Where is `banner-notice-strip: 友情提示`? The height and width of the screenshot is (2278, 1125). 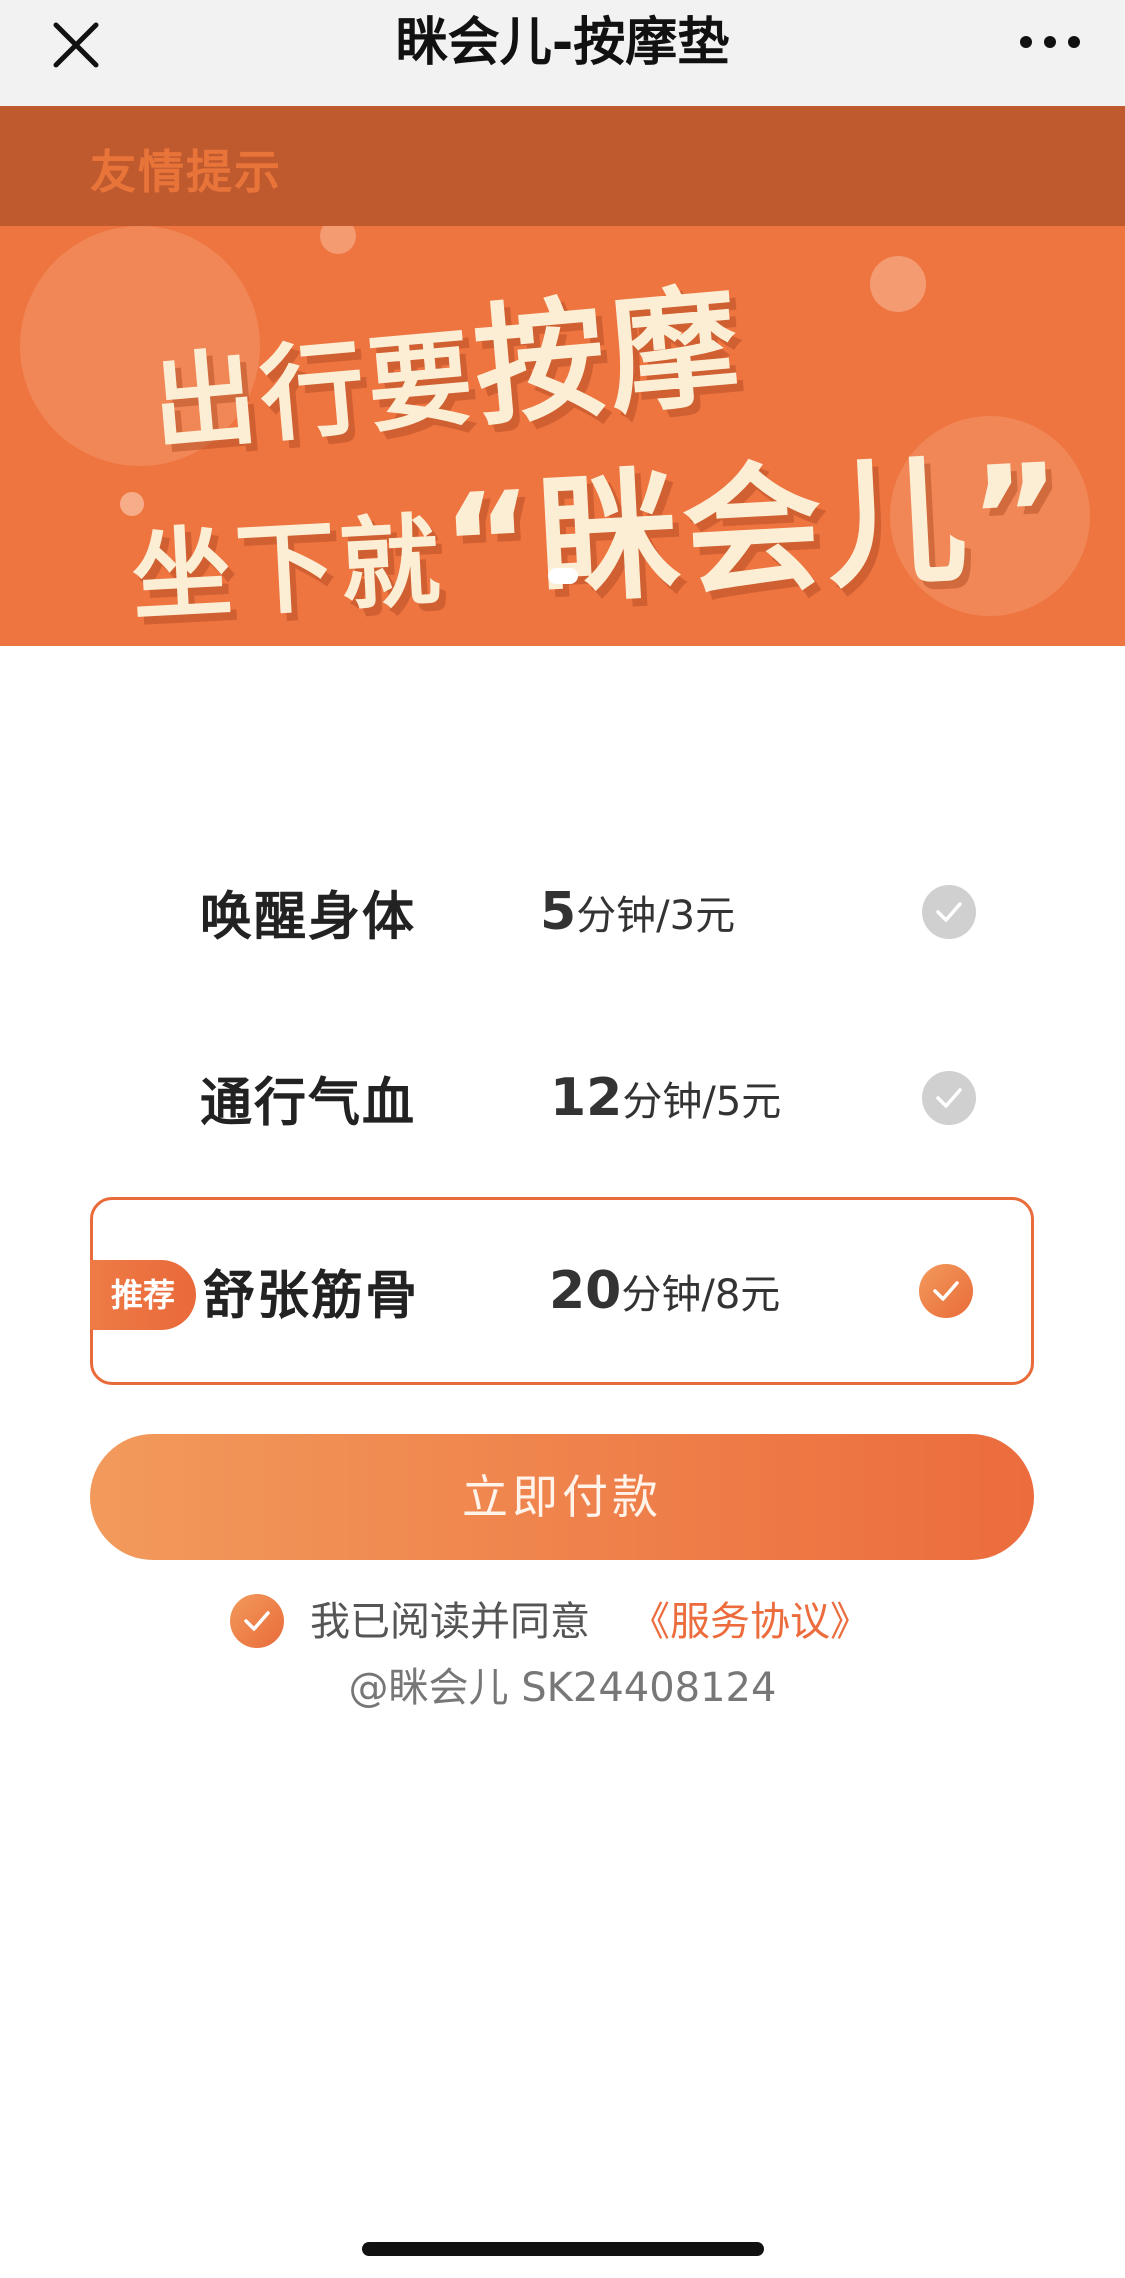
banner-notice-strip: 友情提示 is located at coordinates (562, 166).